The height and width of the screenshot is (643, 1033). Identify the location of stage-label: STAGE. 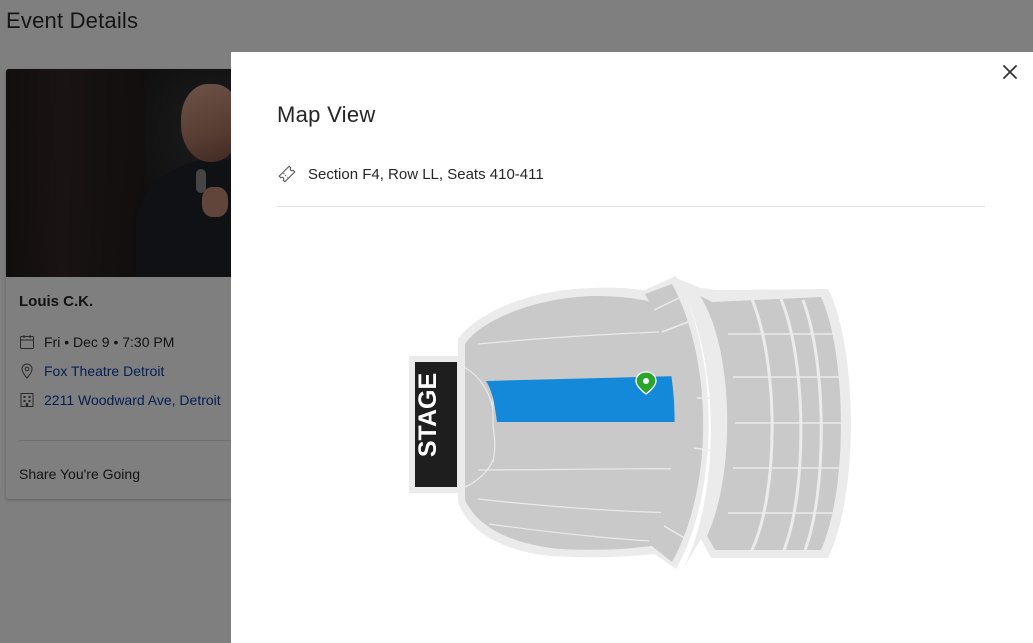
(428, 415).